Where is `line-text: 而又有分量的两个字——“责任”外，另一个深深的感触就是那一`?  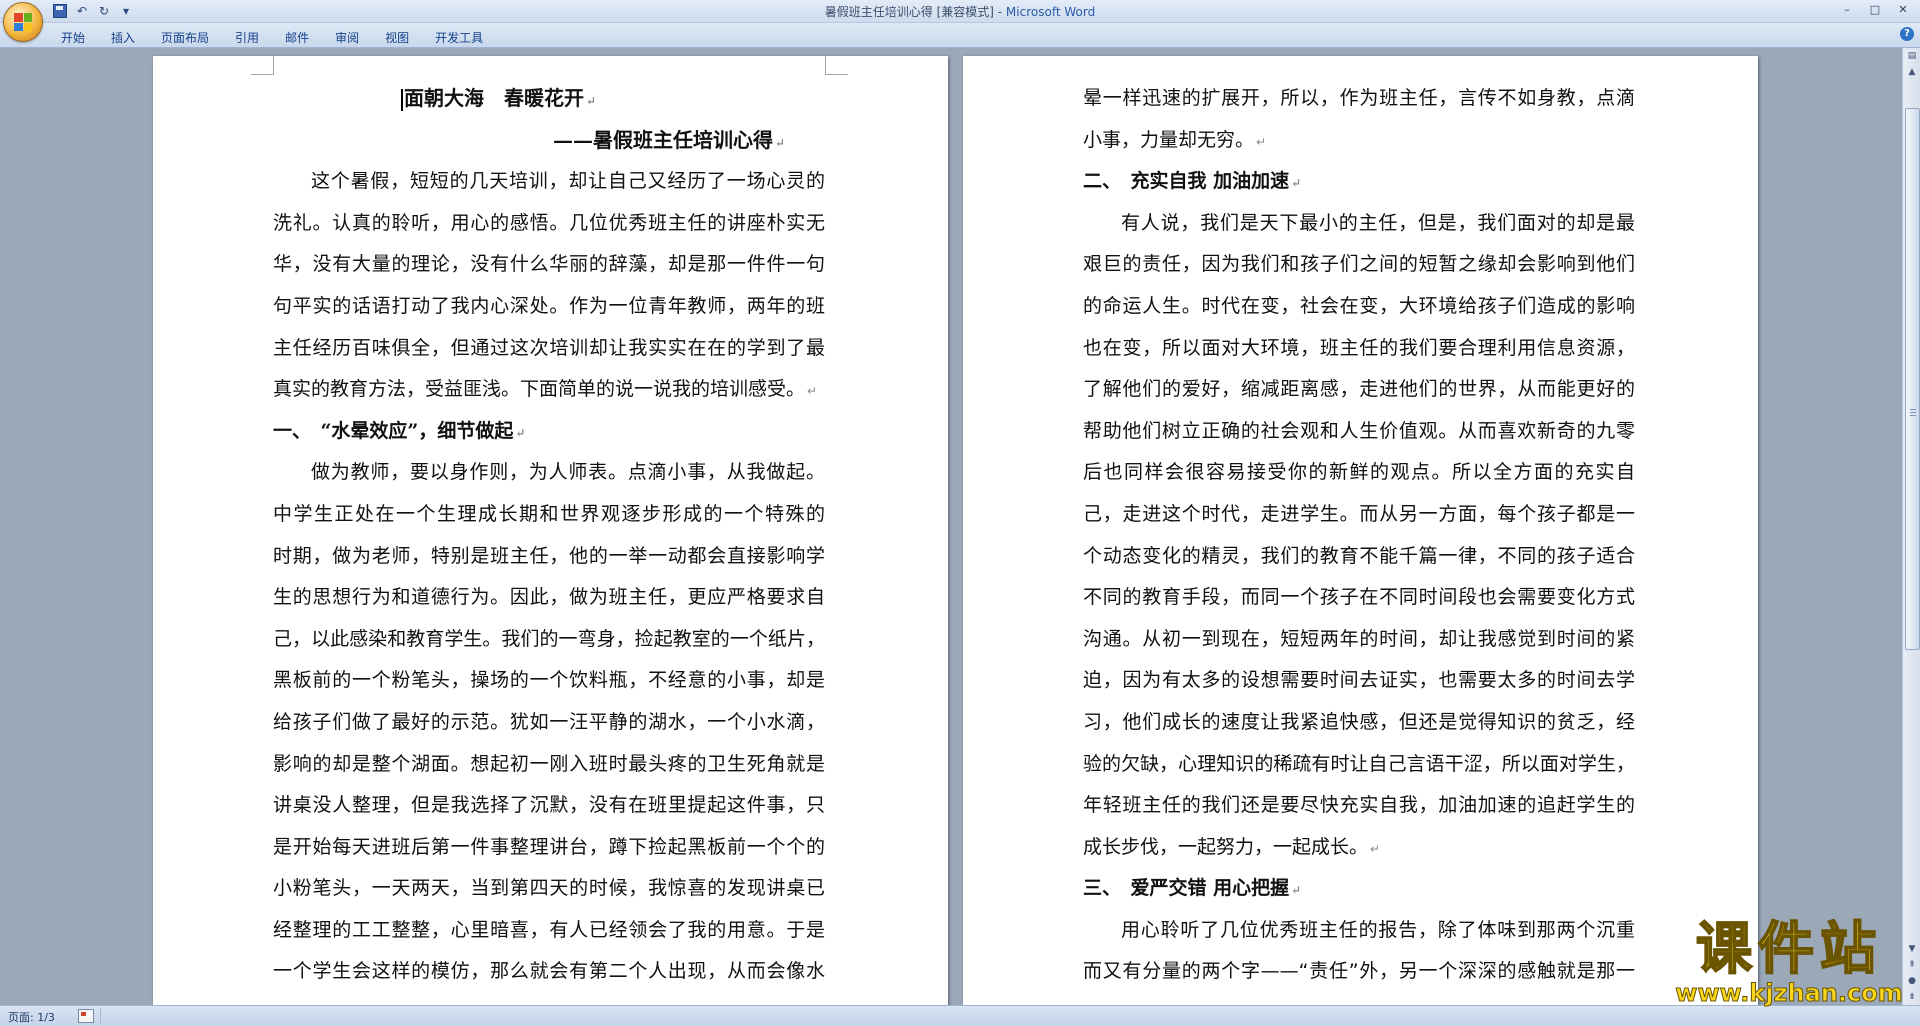 line-text: 而又有分量的两个字——“责任”外，另一个深深的感触就是那一 is located at coordinates (1359, 971).